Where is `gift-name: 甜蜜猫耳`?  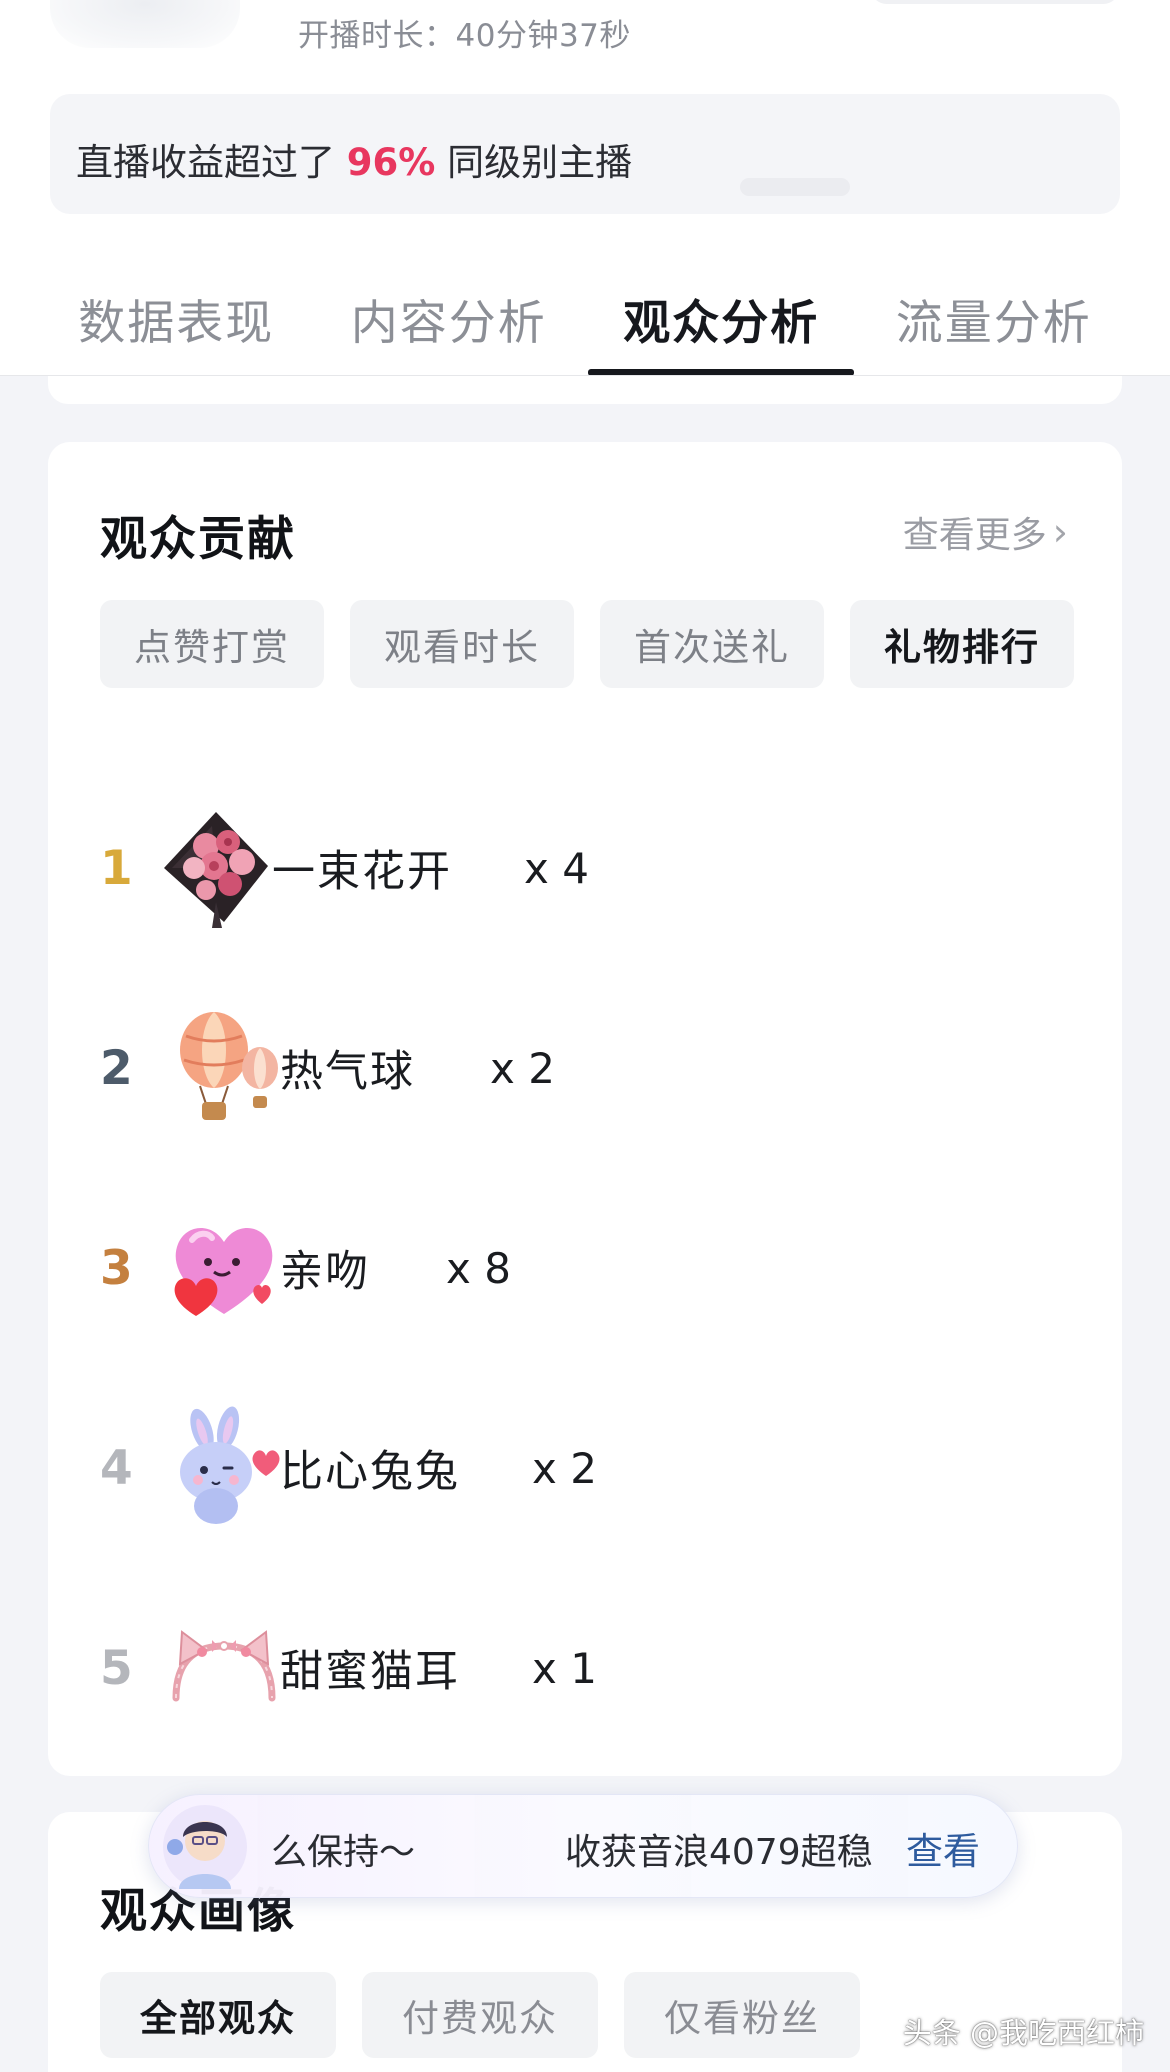
gift-name: 甜蜜猫耳 is located at coordinates (370, 1672).